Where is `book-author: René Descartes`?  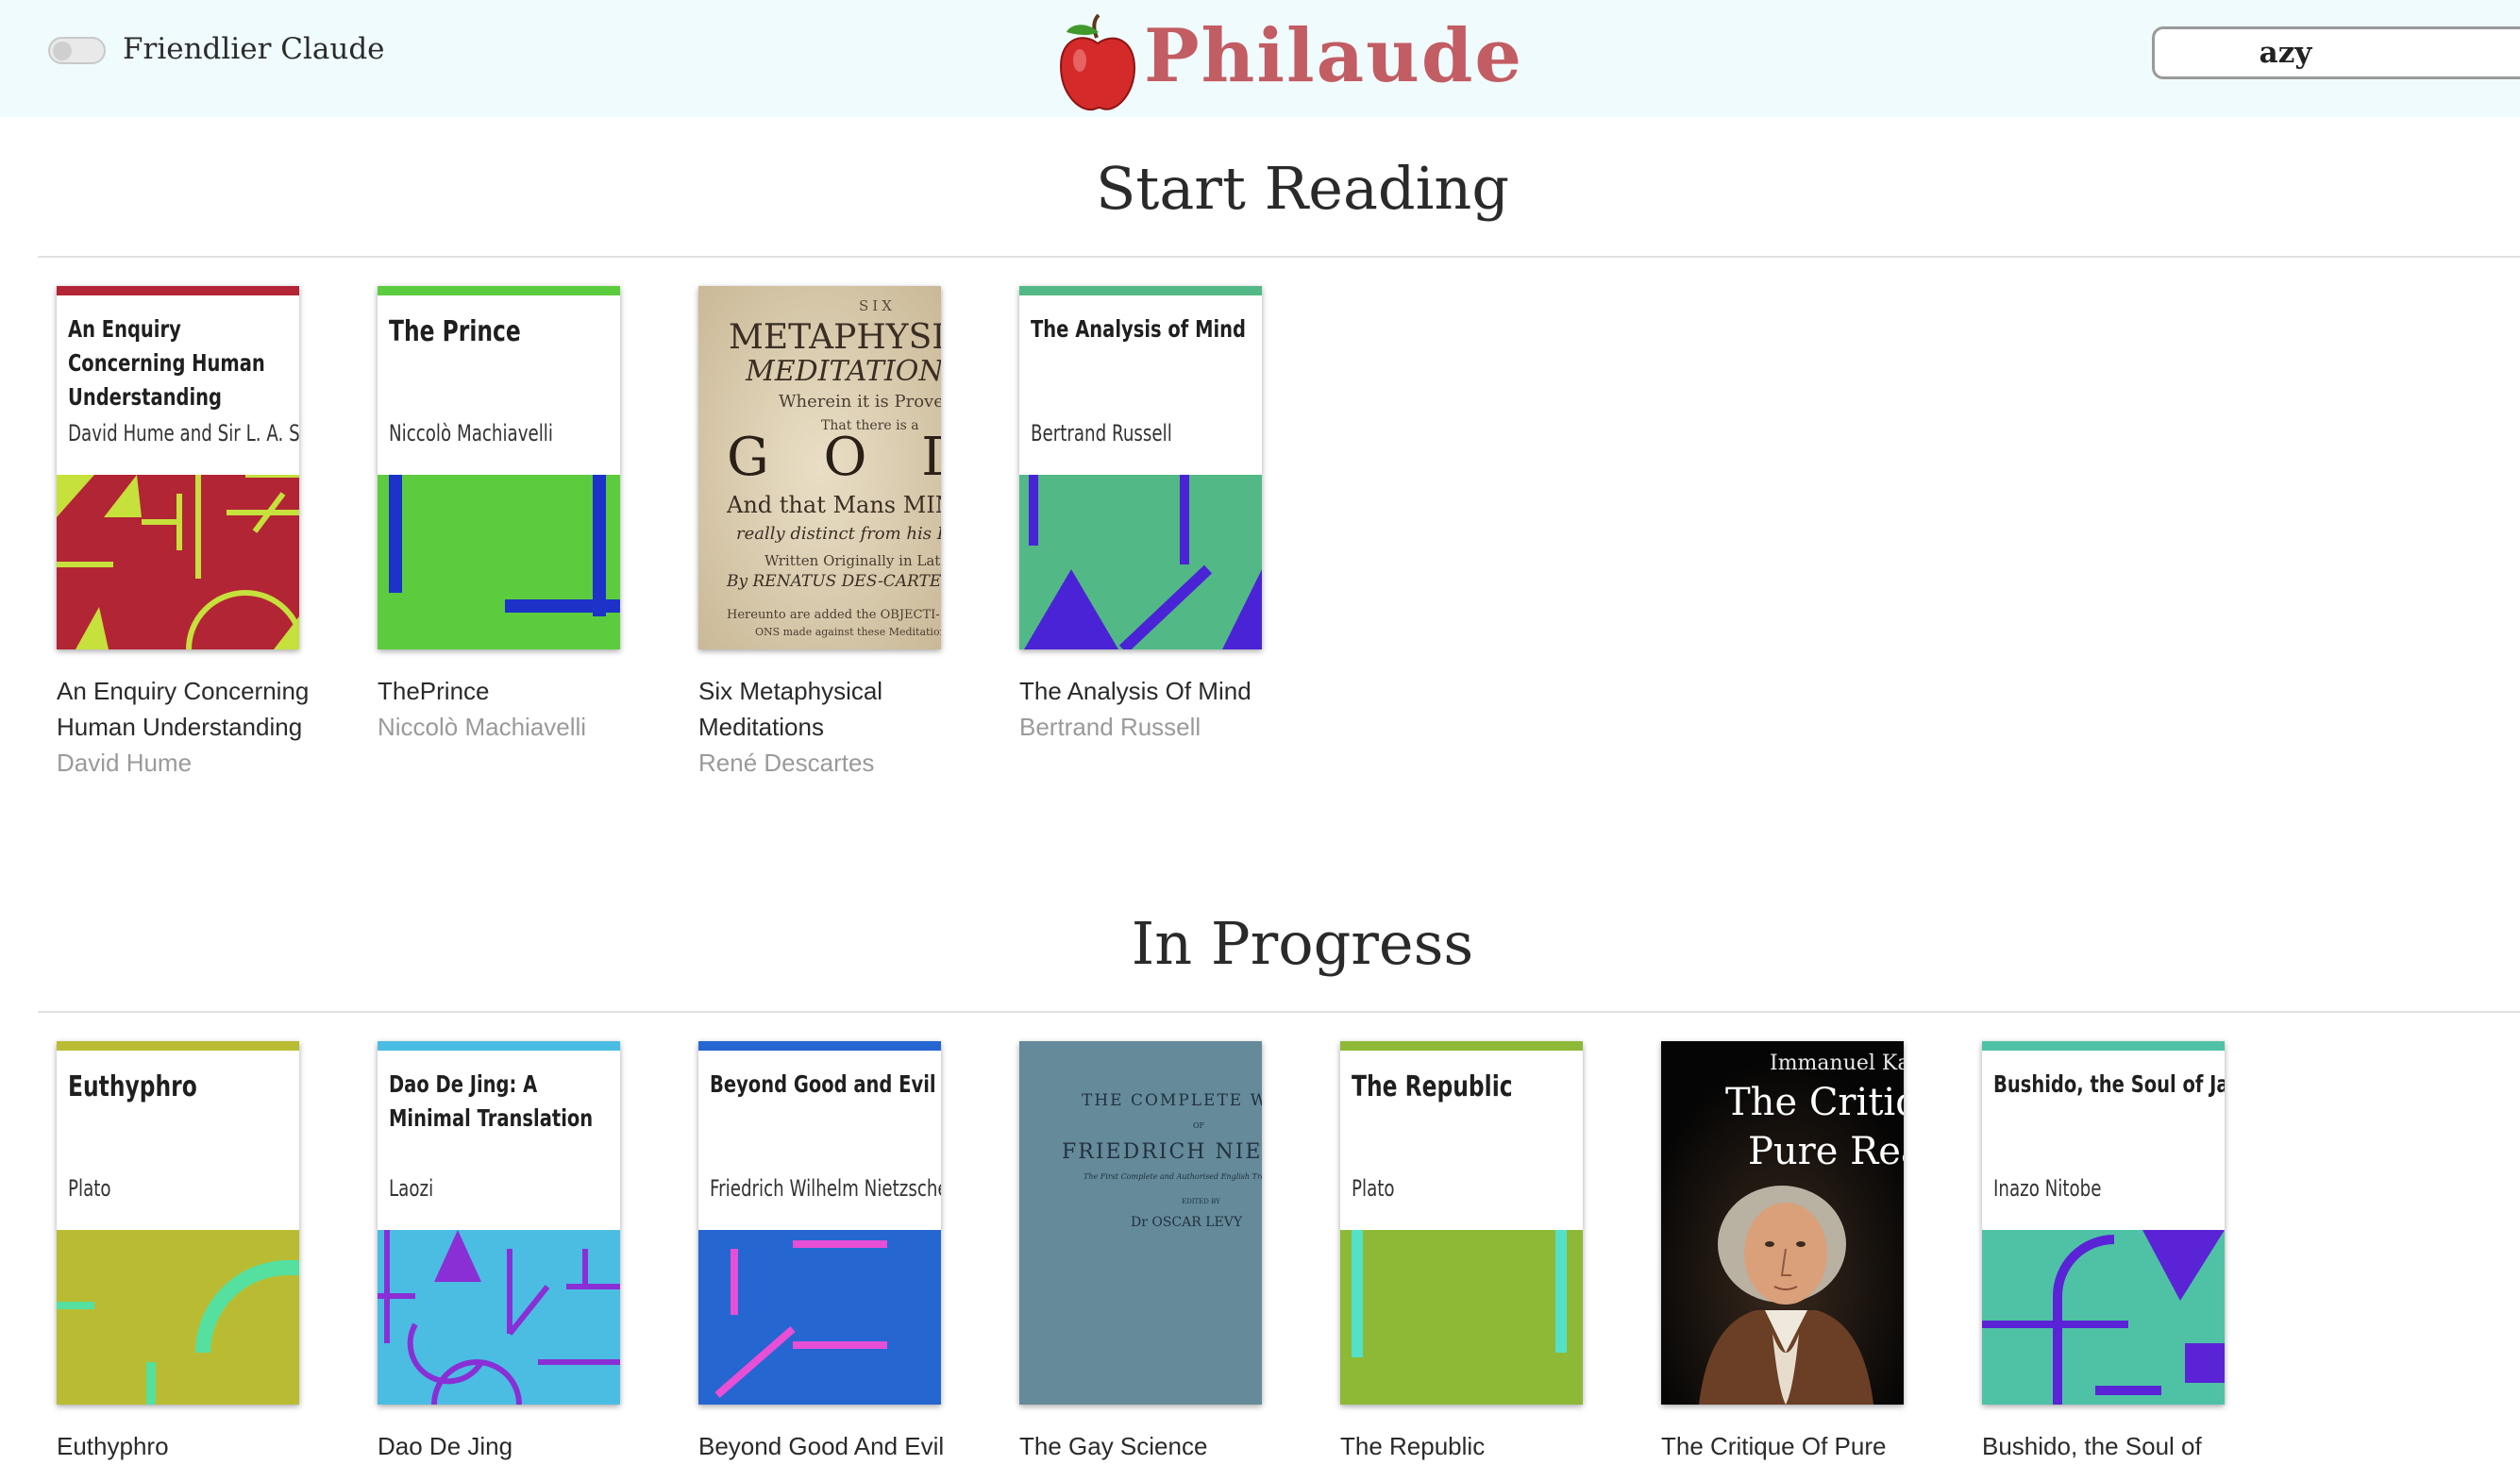
book-author: René Descartes is located at coordinates (786, 763).